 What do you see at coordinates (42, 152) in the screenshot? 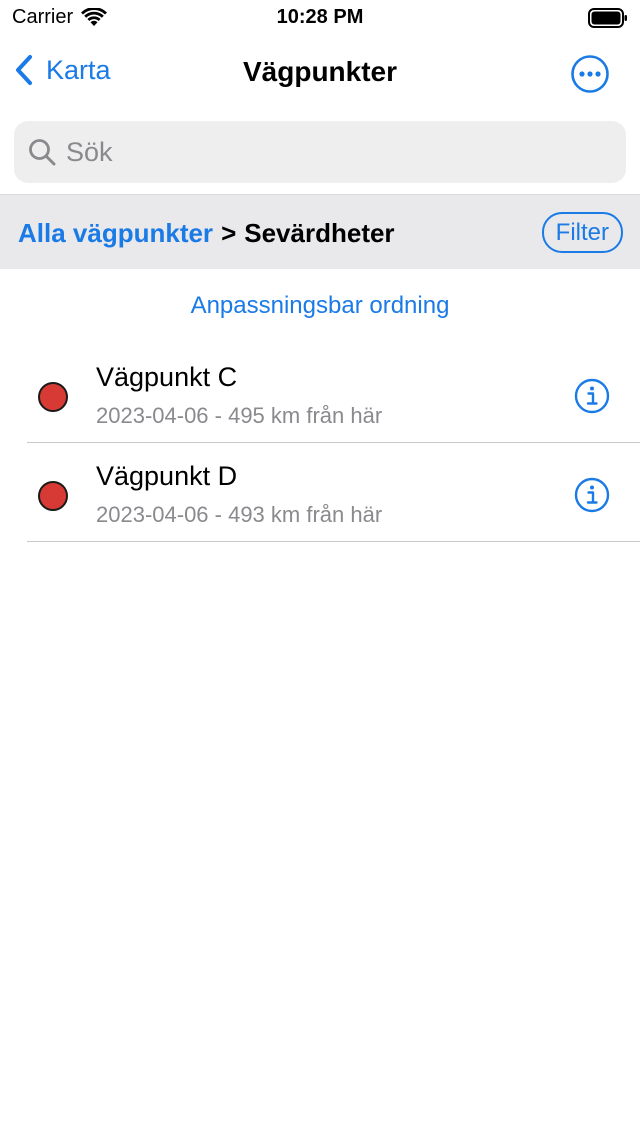
I see `search-icon` at bounding box center [42, 152].